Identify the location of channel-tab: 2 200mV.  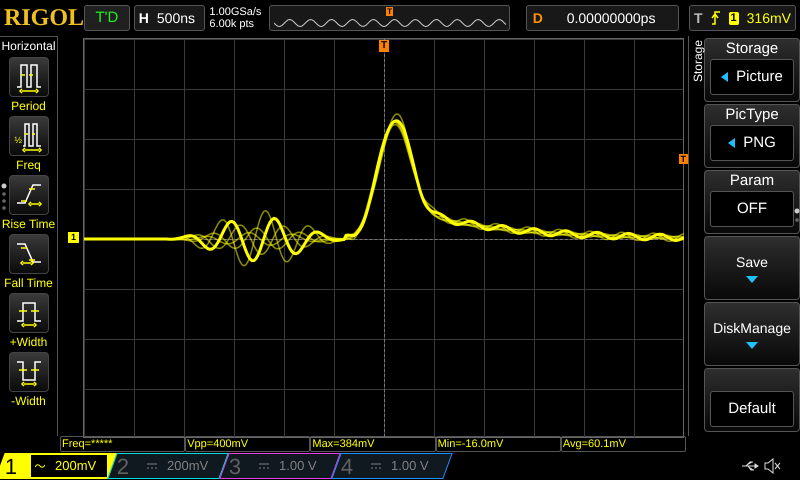
(168, 466).